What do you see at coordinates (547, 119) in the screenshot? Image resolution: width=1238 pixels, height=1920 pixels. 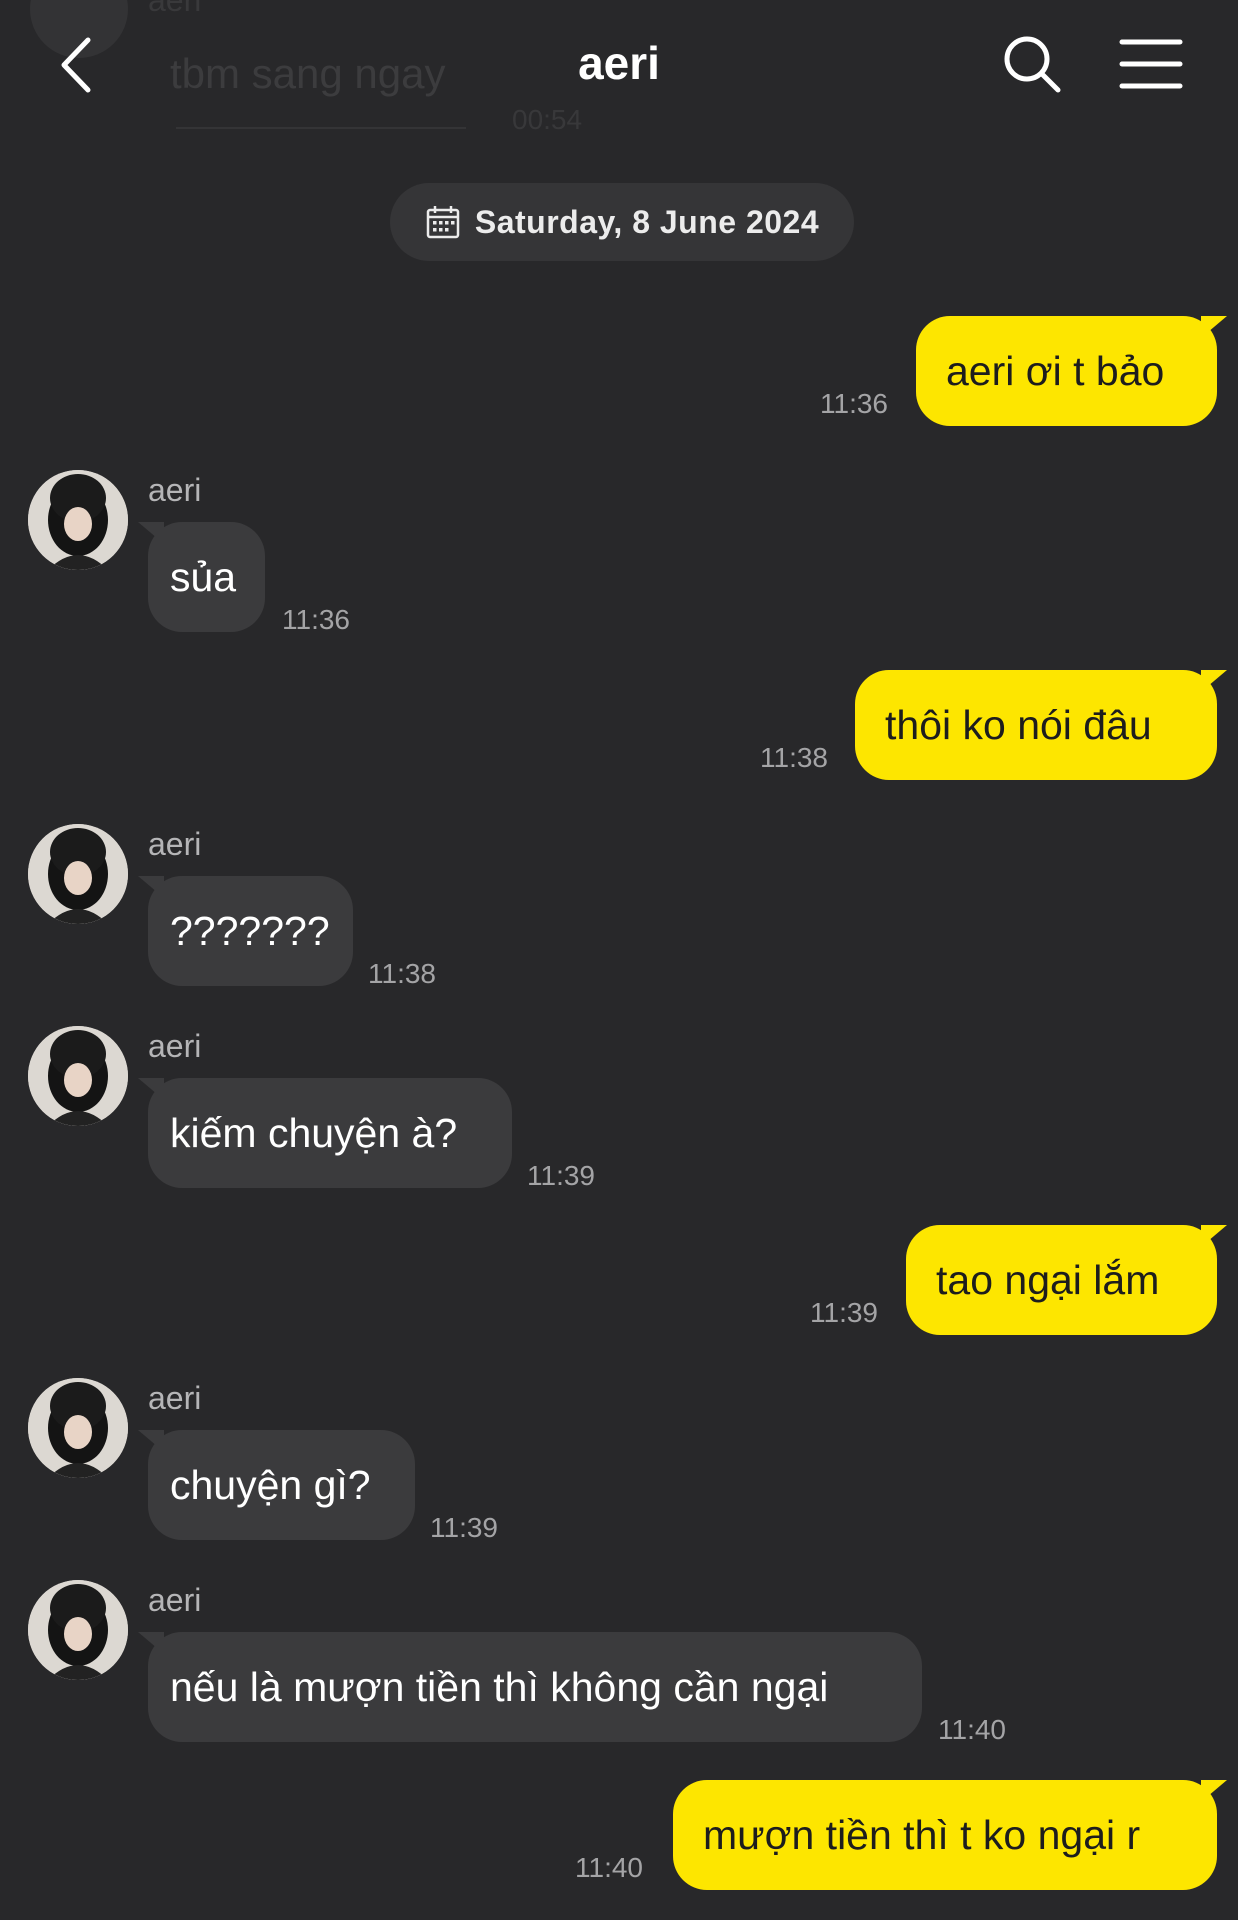 I see `scrolled-message-time: 00:54` at bounding box center [547, 119].